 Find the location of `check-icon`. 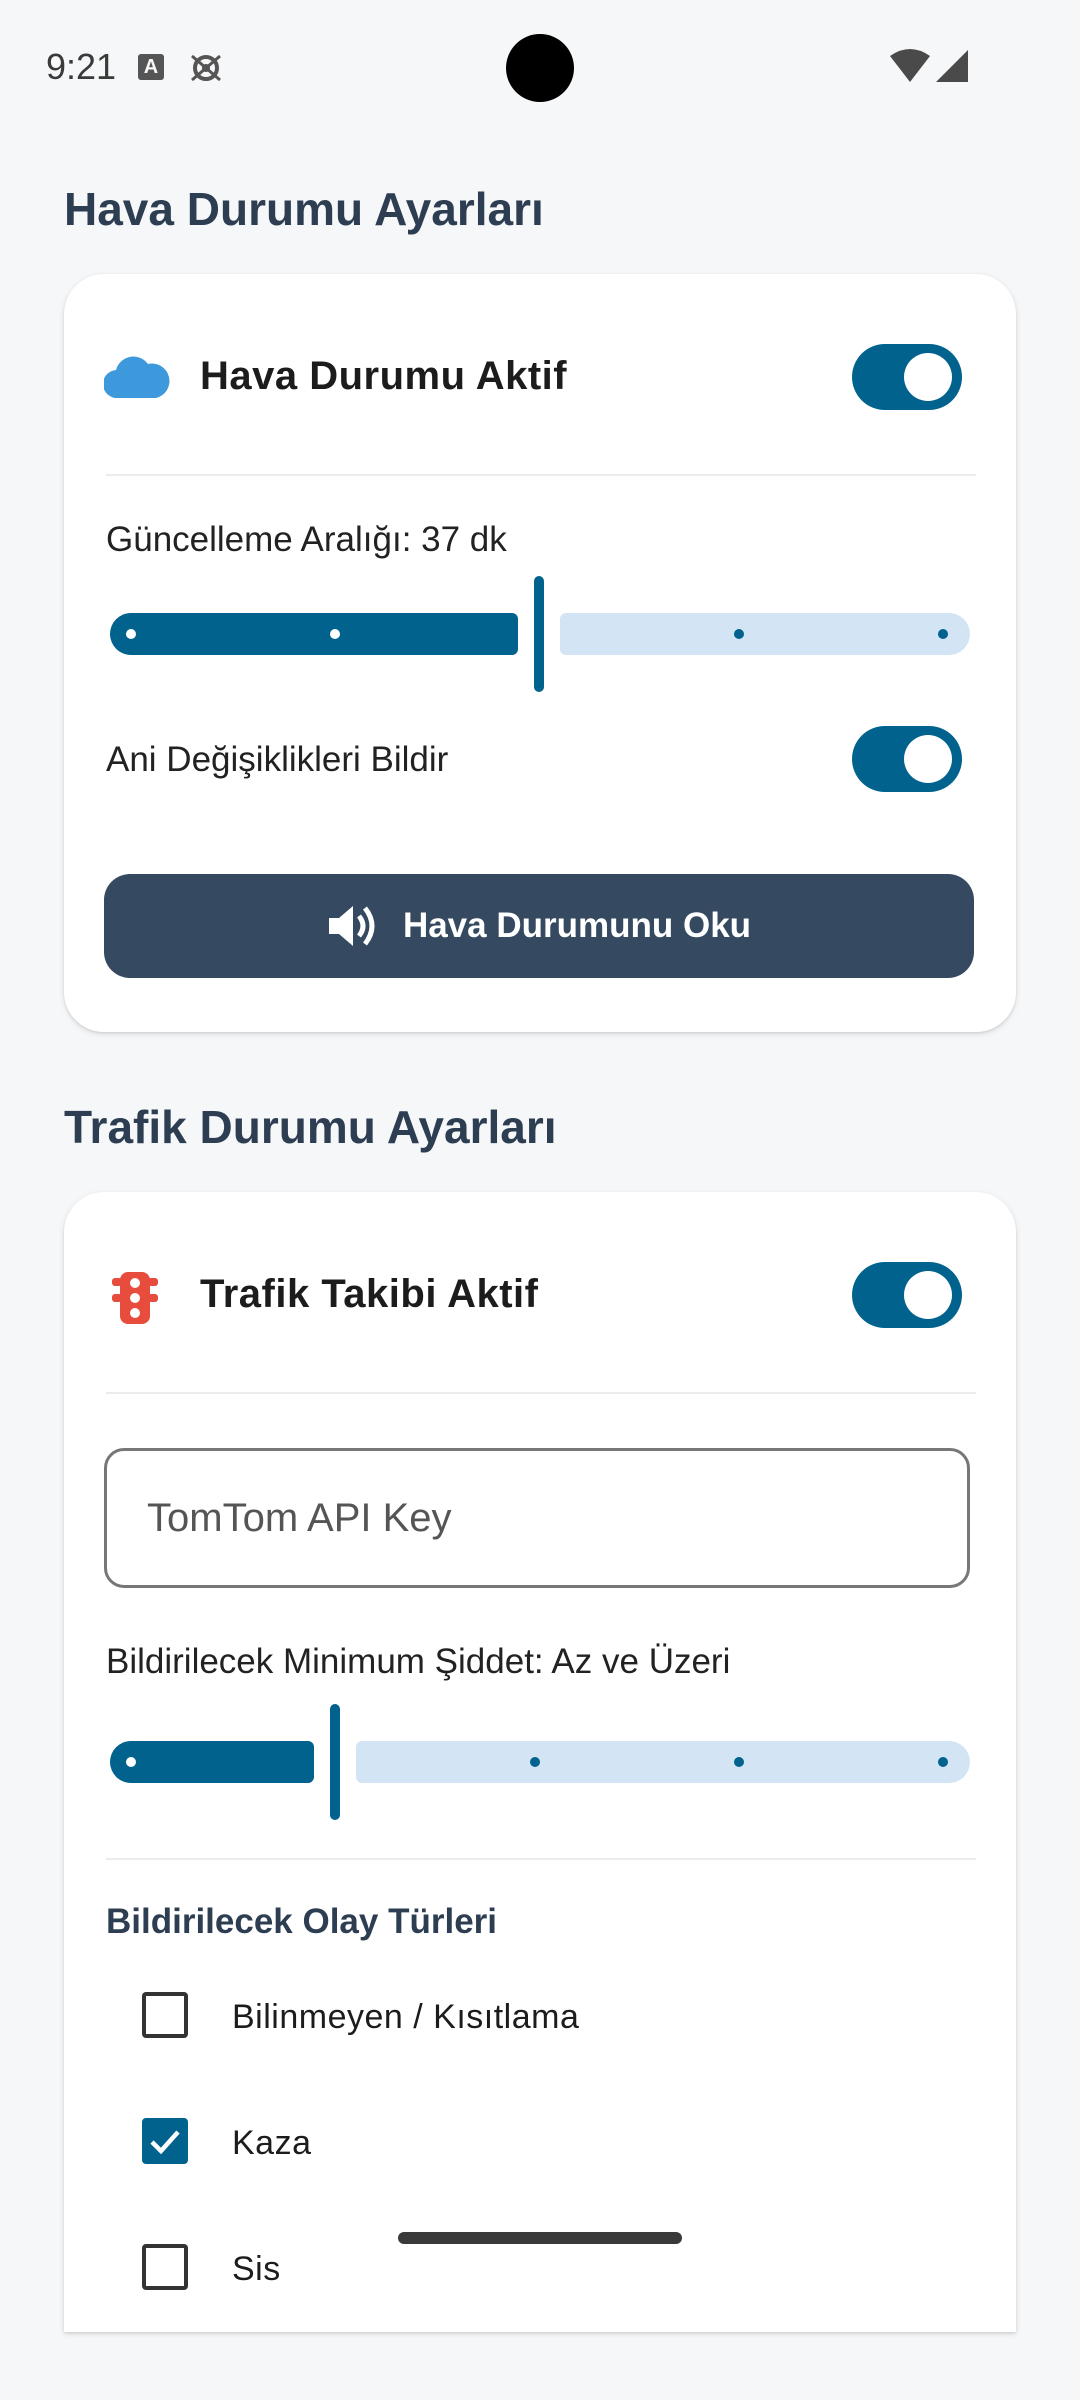

check-icon is located at coordinates (165, 2142).